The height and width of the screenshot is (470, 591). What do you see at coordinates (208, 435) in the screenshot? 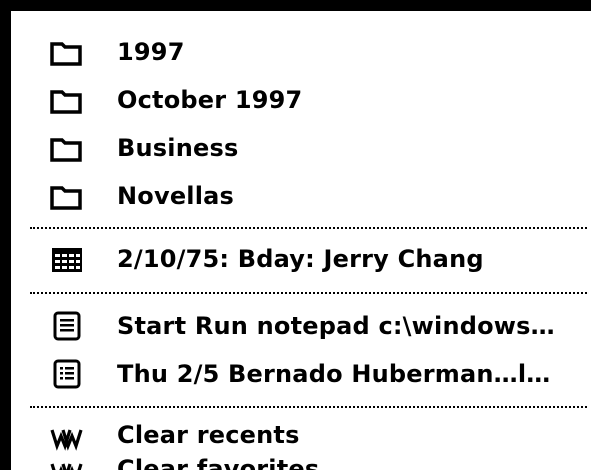
I see `clear-recents-label: Clear recents` at bounding box center [208, 435].